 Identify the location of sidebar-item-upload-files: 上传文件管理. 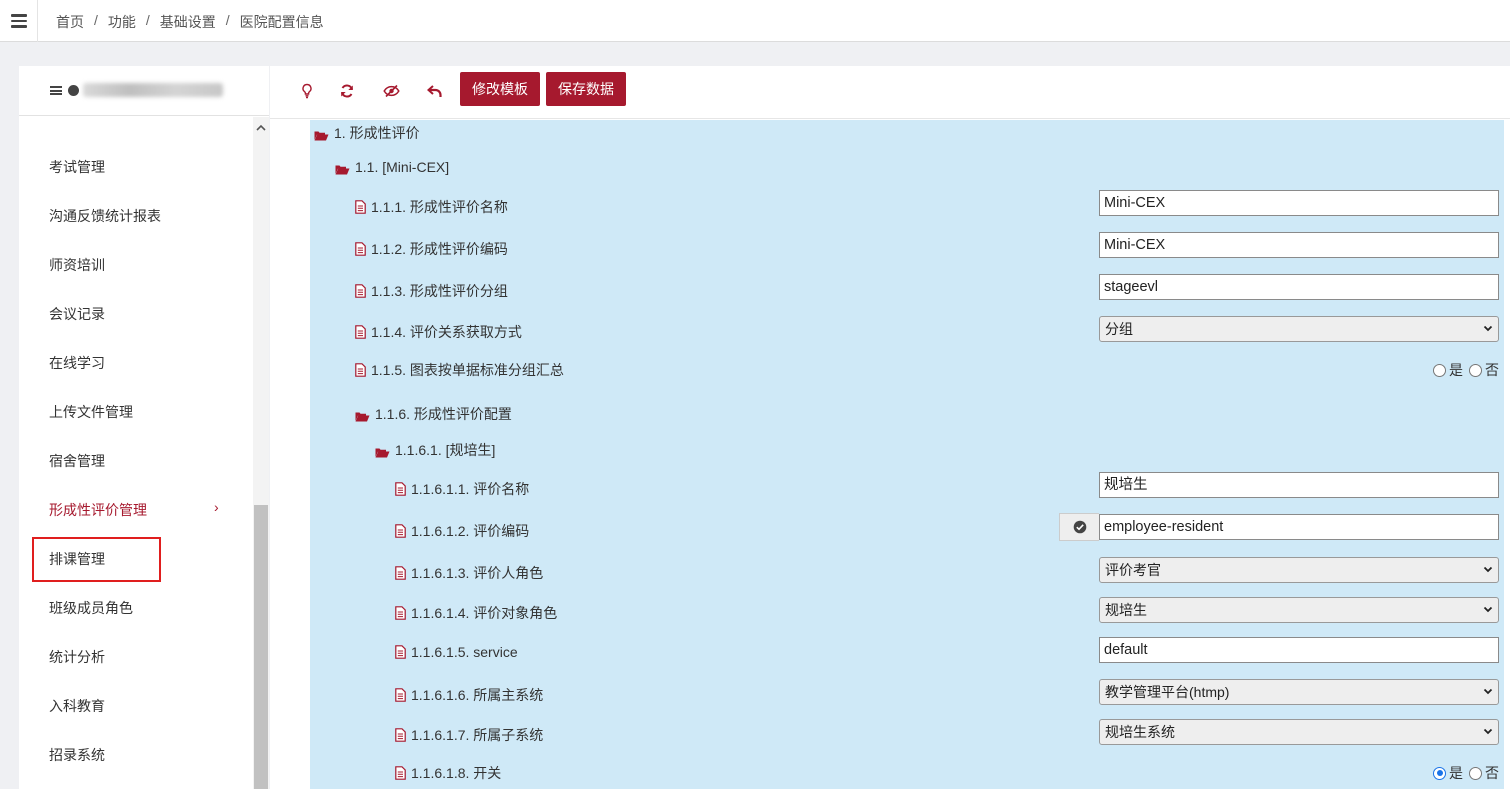
(91, 412).